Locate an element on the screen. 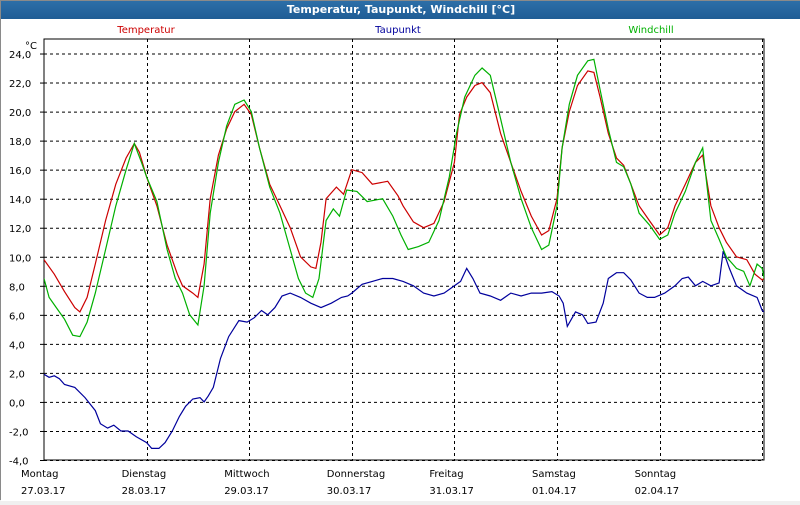  y-tick-label: 20,0 is located at coordinates (20, 113).